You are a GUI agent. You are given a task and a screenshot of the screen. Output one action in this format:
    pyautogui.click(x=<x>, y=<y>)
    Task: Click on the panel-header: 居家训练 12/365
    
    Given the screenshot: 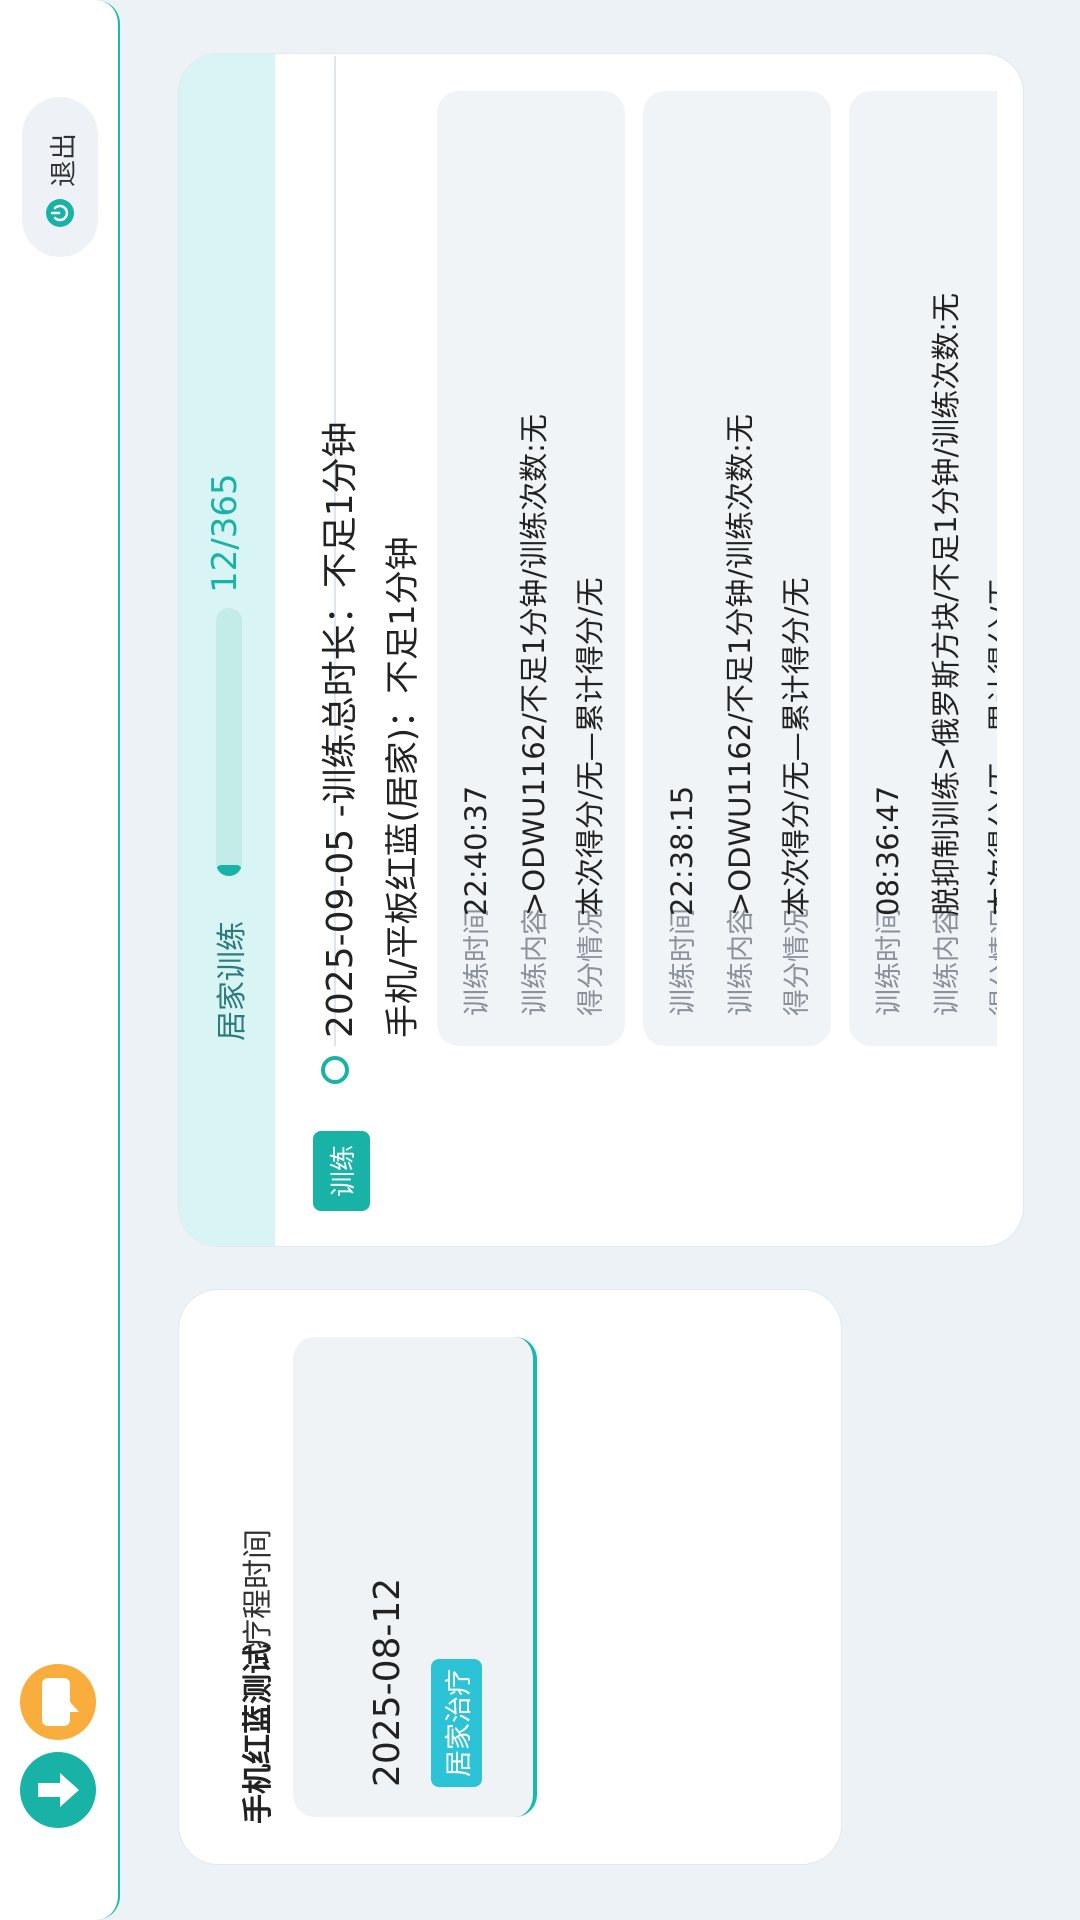 What is the action you would take?
    pyautogui.click(x=227, y=650)
    